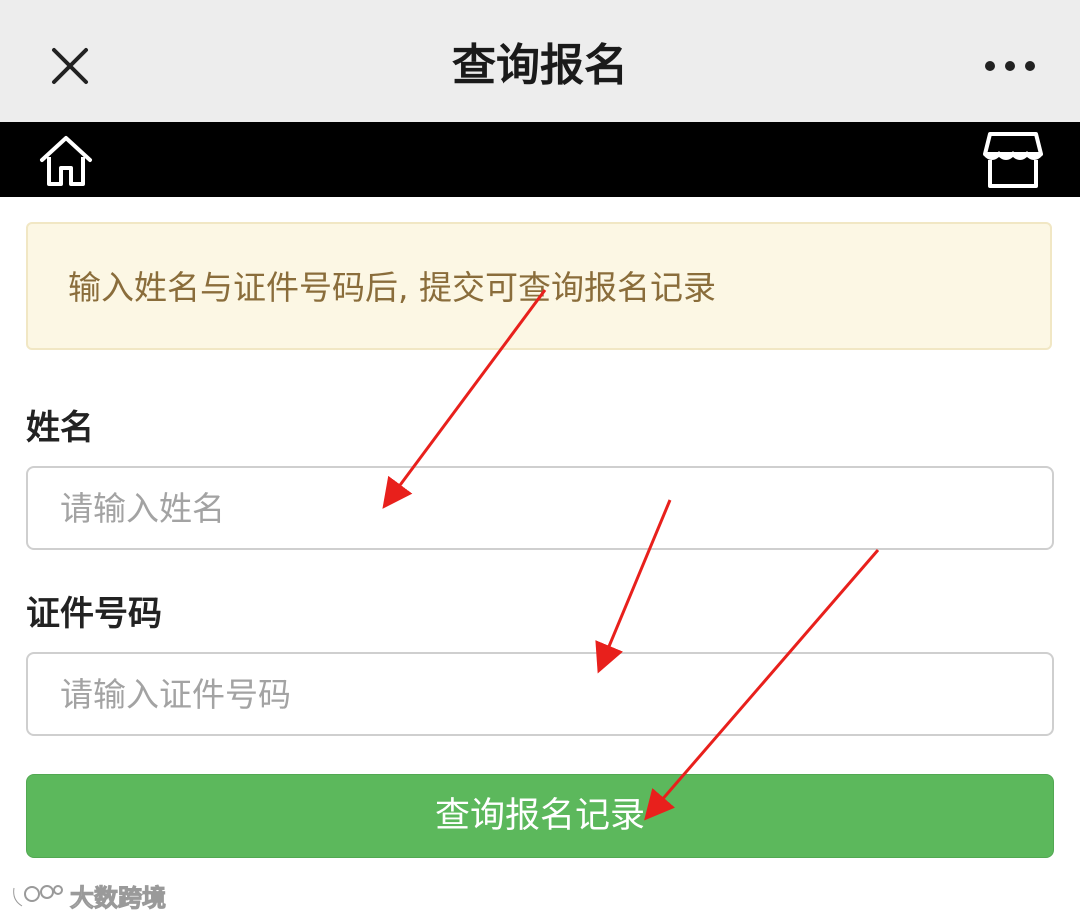 The height and width of the screenshot is (919, 1080). What do you see at coordinates (118, 898) in the screenshot?
I see `watermark-text: 大数跨境` at bounding box center [118, 898].